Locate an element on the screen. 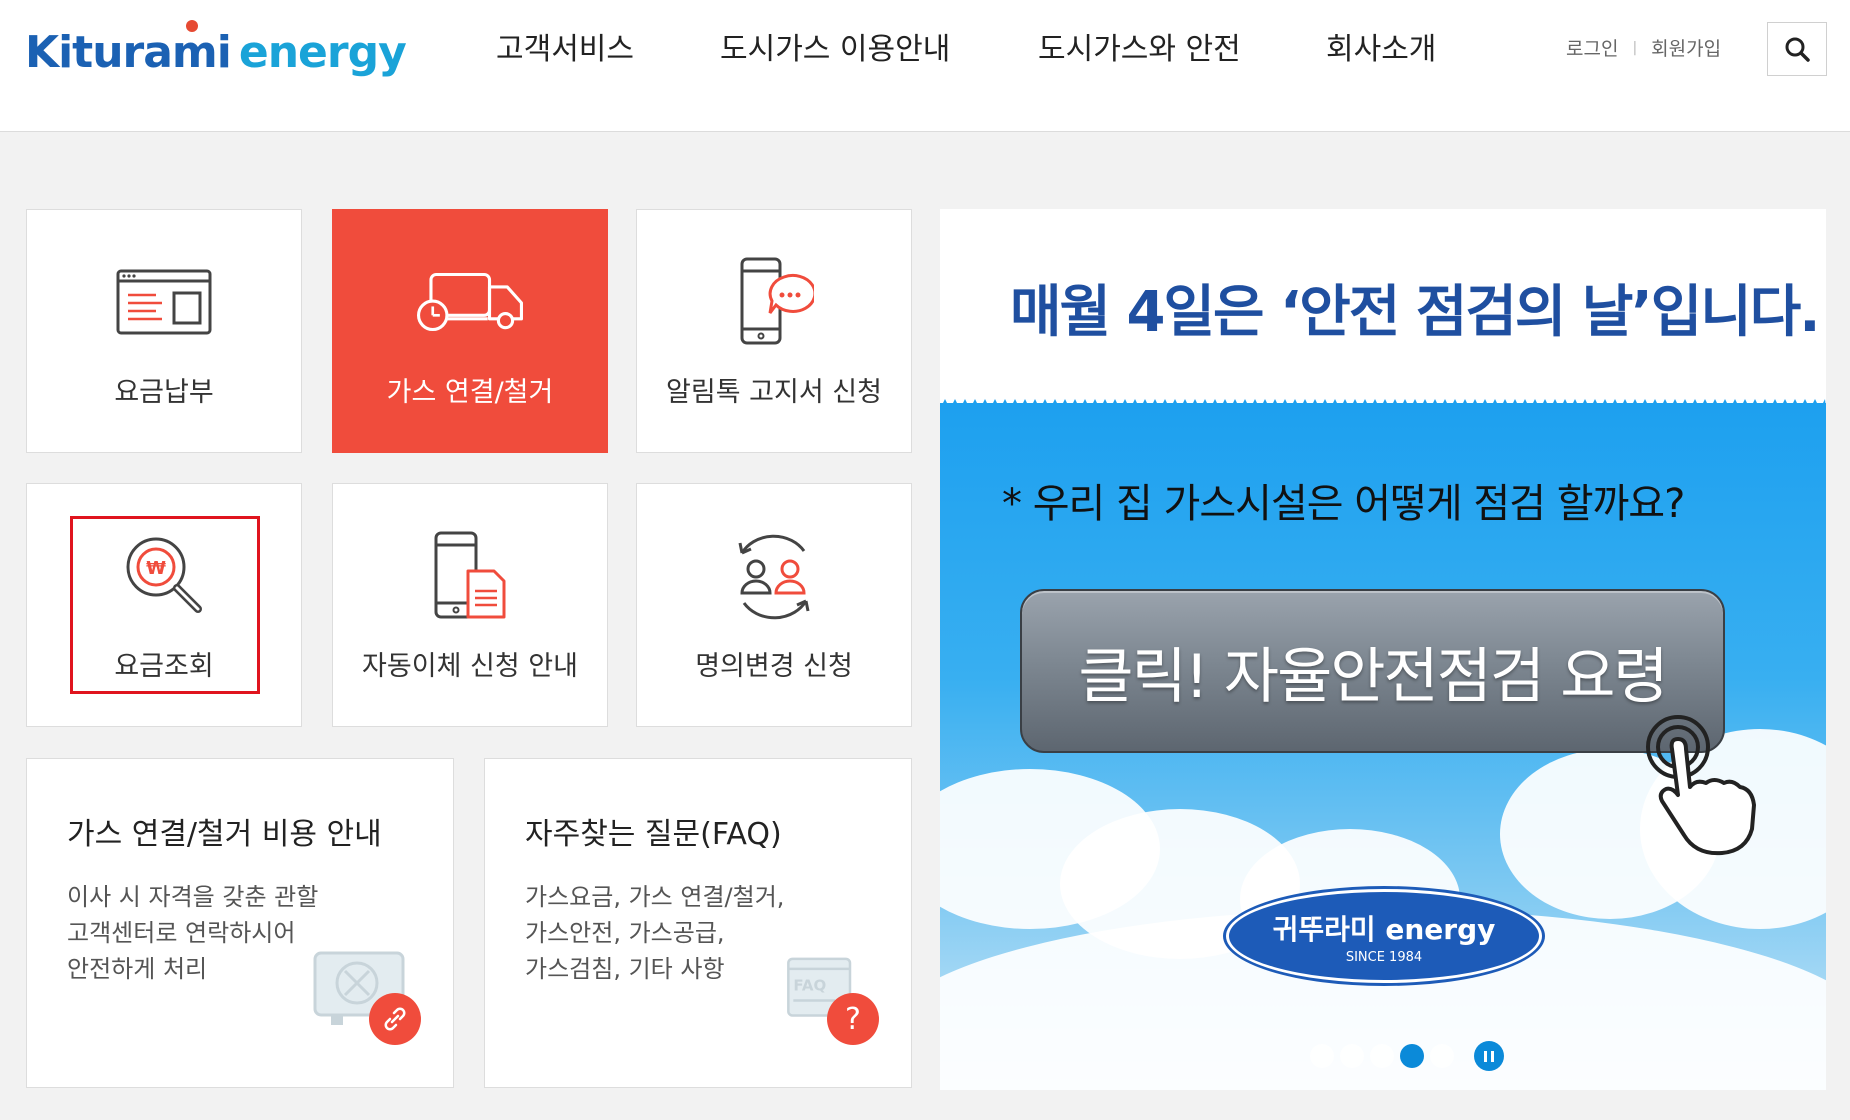 This screenshot has width=1850, height=1120. tile-kakao-bill: 알림톡 고지서 신청 is located at coordinates (774, 331).